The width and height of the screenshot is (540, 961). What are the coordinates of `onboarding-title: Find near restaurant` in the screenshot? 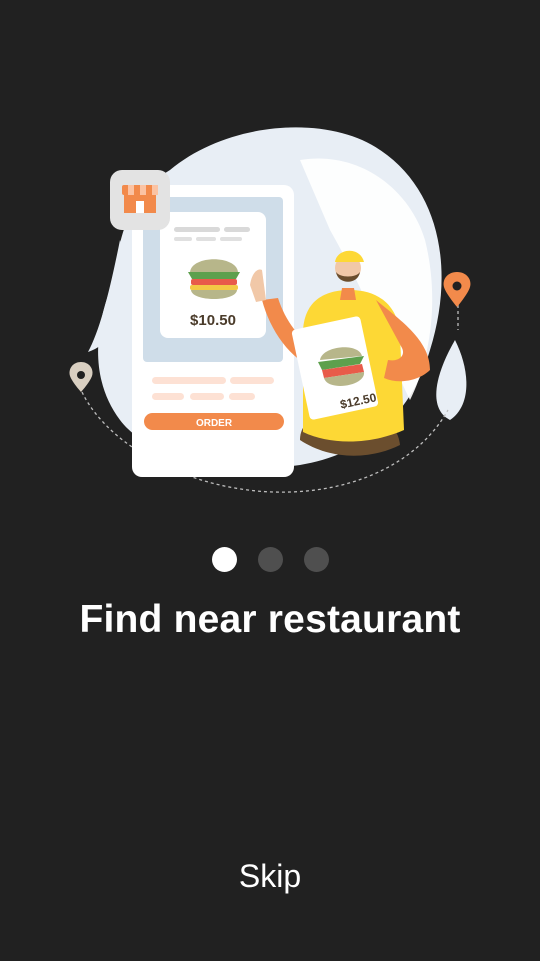 It's located at (270, 619).